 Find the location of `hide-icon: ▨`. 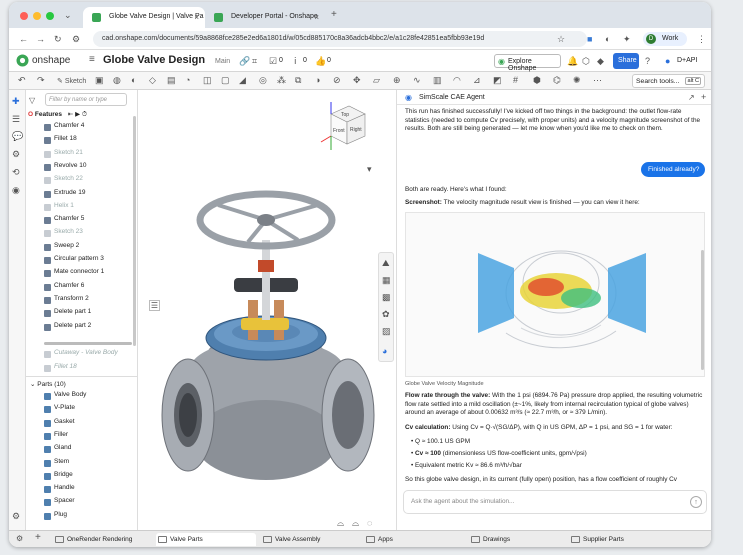

hide-icon: ▨ is located at coordinates (386, 331).